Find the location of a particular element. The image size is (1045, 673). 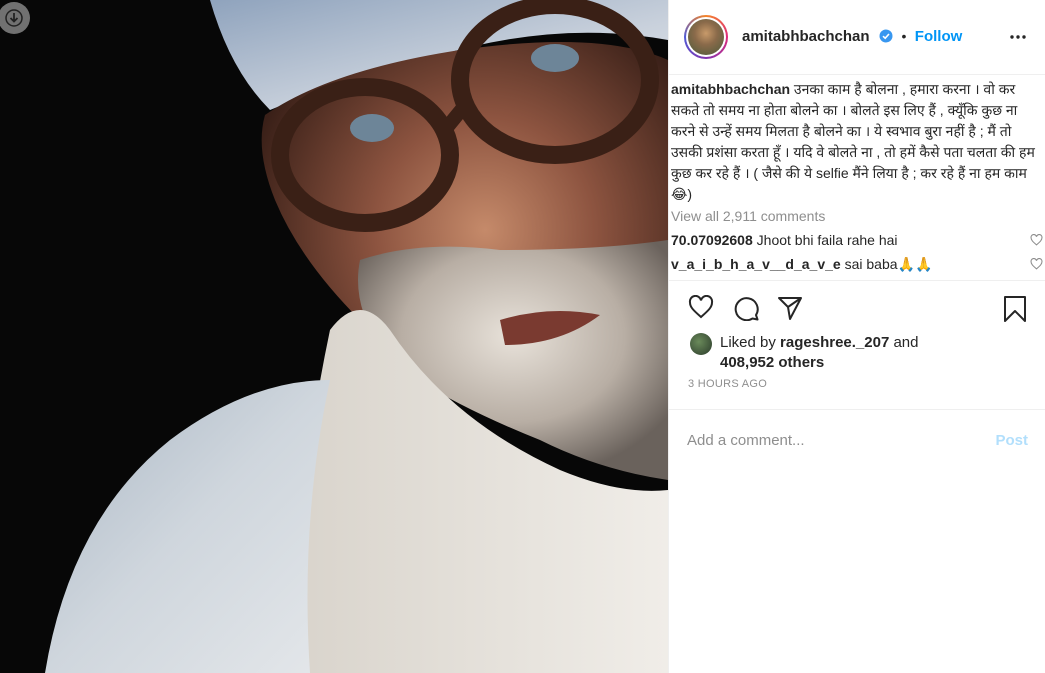

comment-text: Jhoot bhi faila rahe hai is located at coordinates (827, 240).